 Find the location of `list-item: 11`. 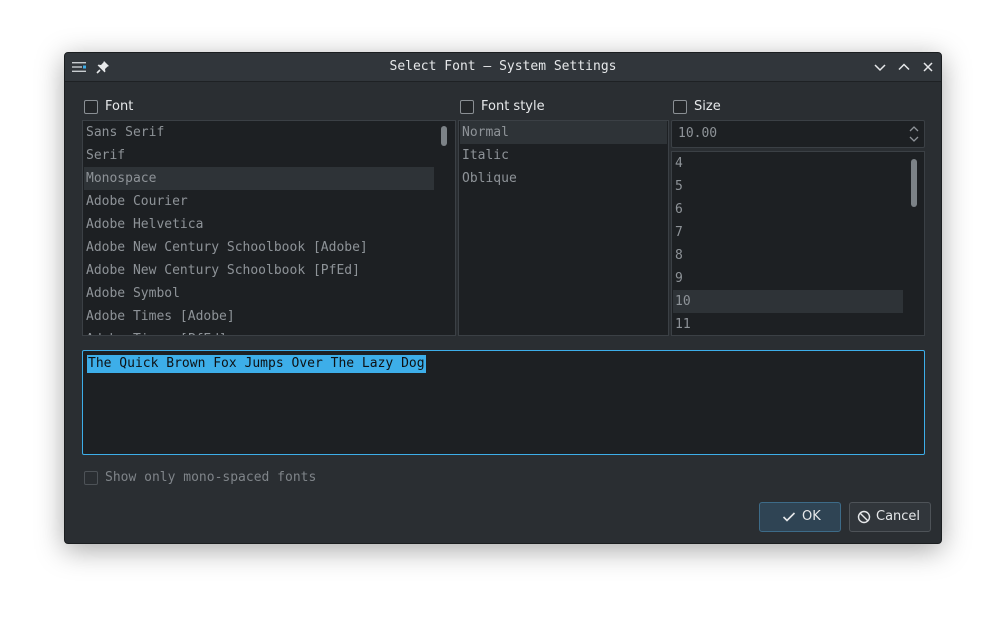

list-item: 11 is located at coordinates (683, 324).